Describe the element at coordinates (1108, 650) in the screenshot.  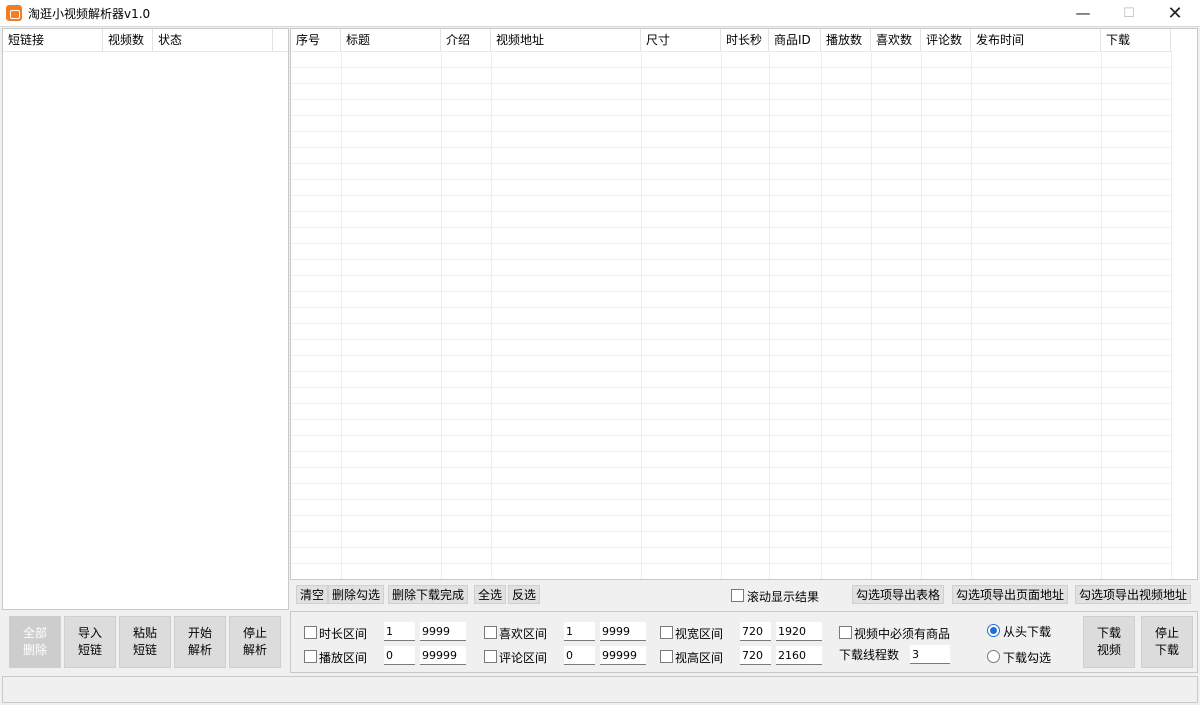
I see `download-video-label-2: 视频` at that location.